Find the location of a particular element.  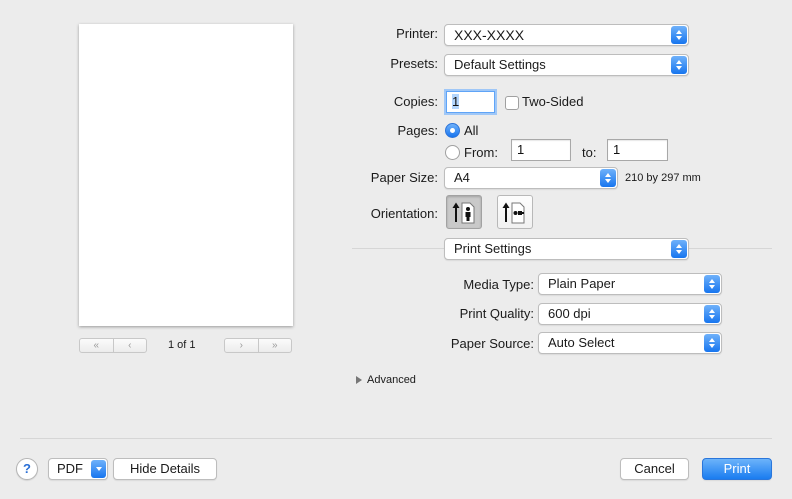

first-page-button: « is located at coordinates (96, 345).